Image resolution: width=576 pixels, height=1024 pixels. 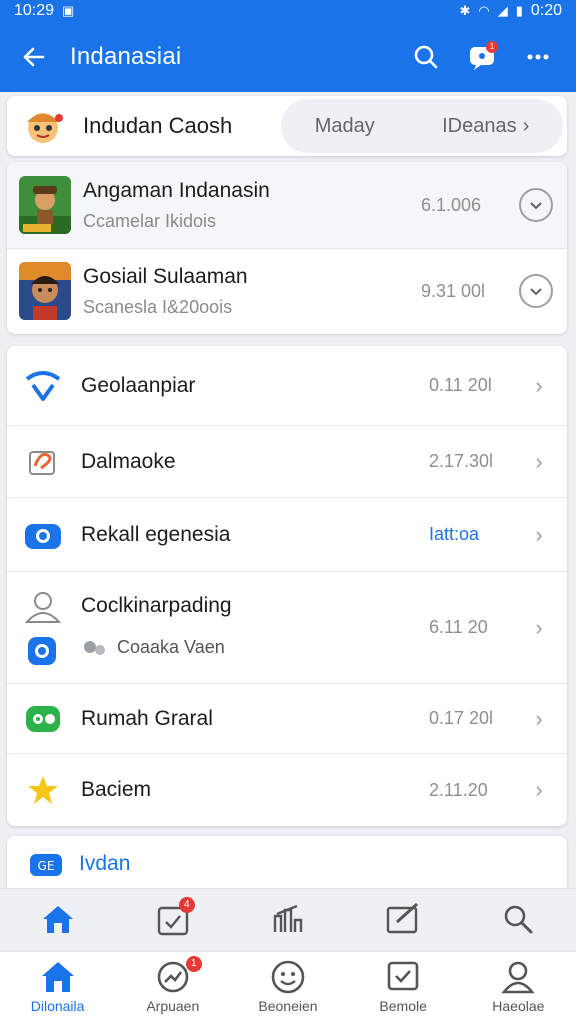 I want to click on segment-right: IDeanas ›, so click(x=485, y=126).